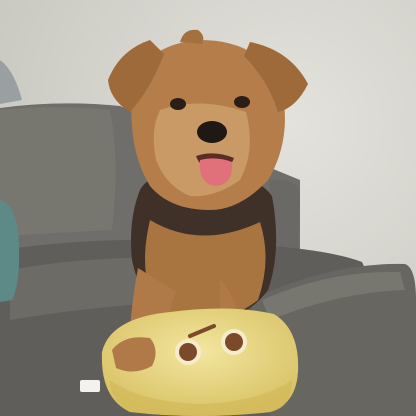  What do you see at coordinates (90, 386) in the screenshot?
I see `toy-tag` at bounding box center [90, 386].